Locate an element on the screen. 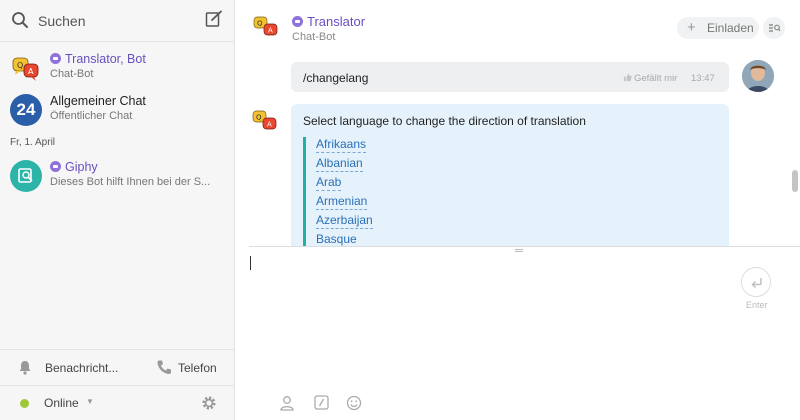 The image size is (800, 420). search-input: Suchen is located at coordinates (61, 21).